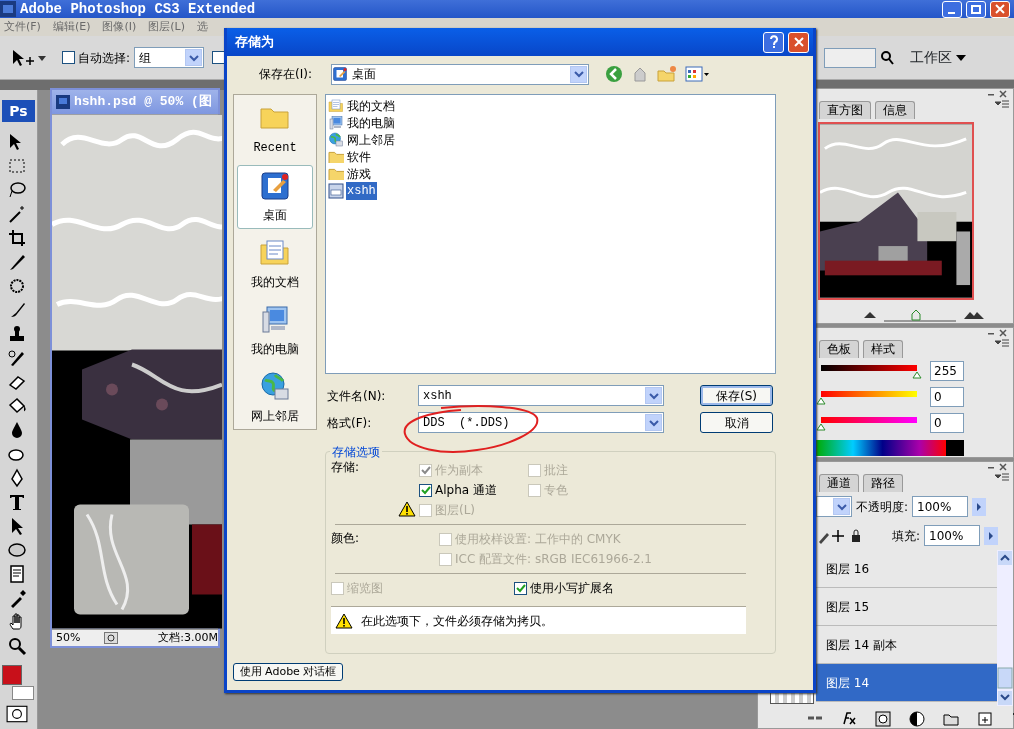 The height and width of the screenshot is (729, 1014). I want to click on new-layer-icon, so click(985, 719).